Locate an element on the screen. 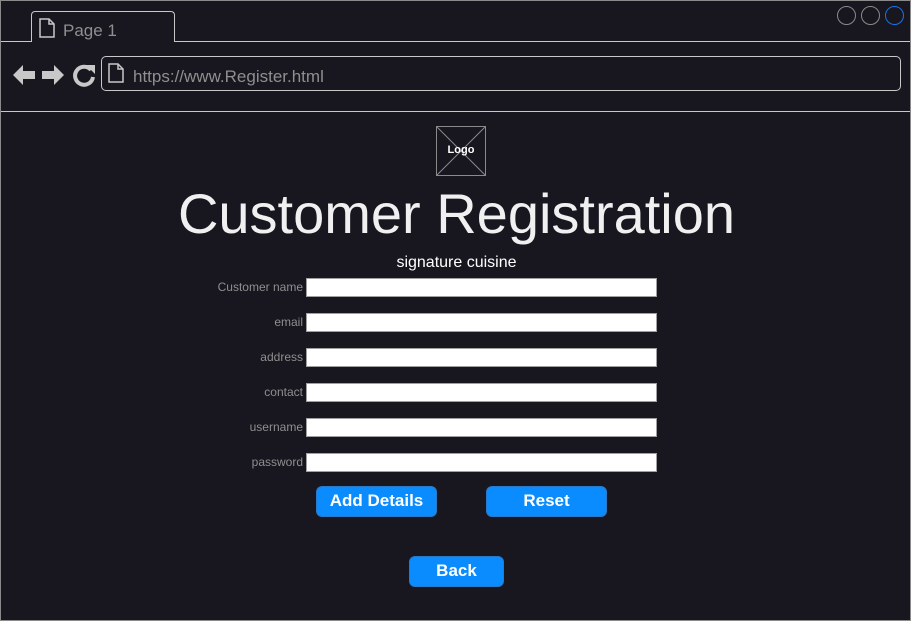  nav-divider is located at coordinates (455, 111).